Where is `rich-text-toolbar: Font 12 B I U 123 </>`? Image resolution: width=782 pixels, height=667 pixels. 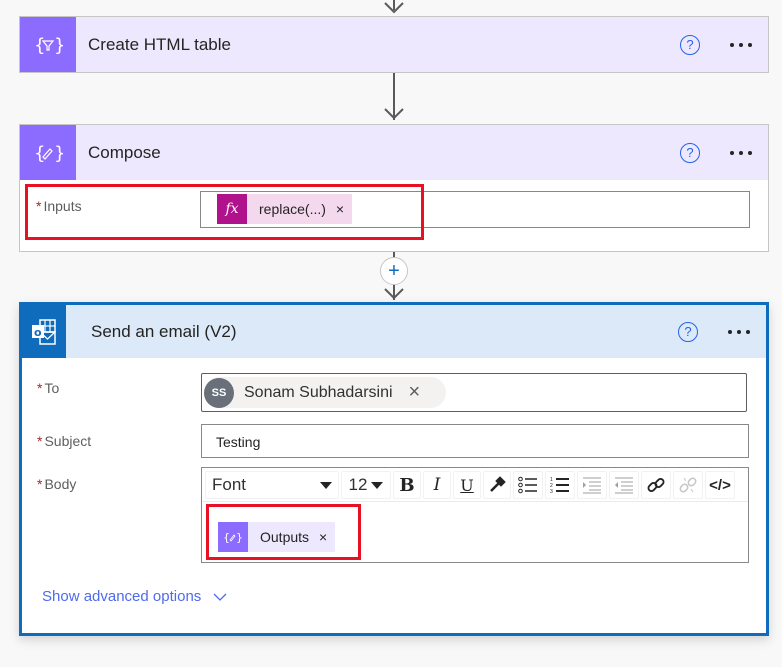 rich-text-toolbar: Font 12 B I U 123 </> is located at coordinates (475, 485).